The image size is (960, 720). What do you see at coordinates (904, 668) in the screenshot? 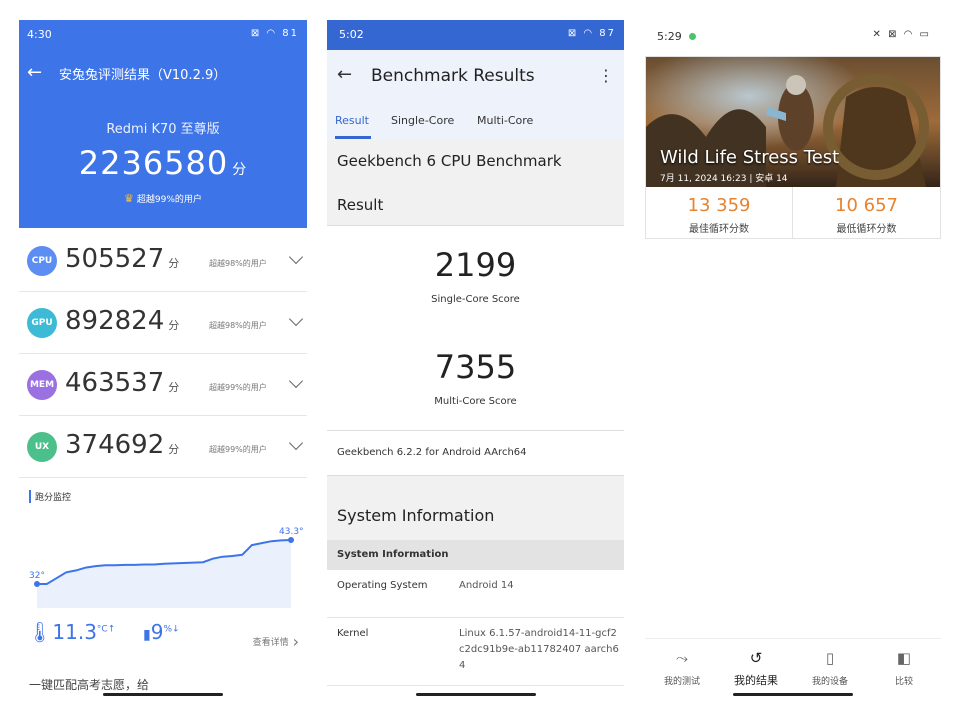
I see `nav-compare: ◧ 比较` at bounding box center [904, 668].